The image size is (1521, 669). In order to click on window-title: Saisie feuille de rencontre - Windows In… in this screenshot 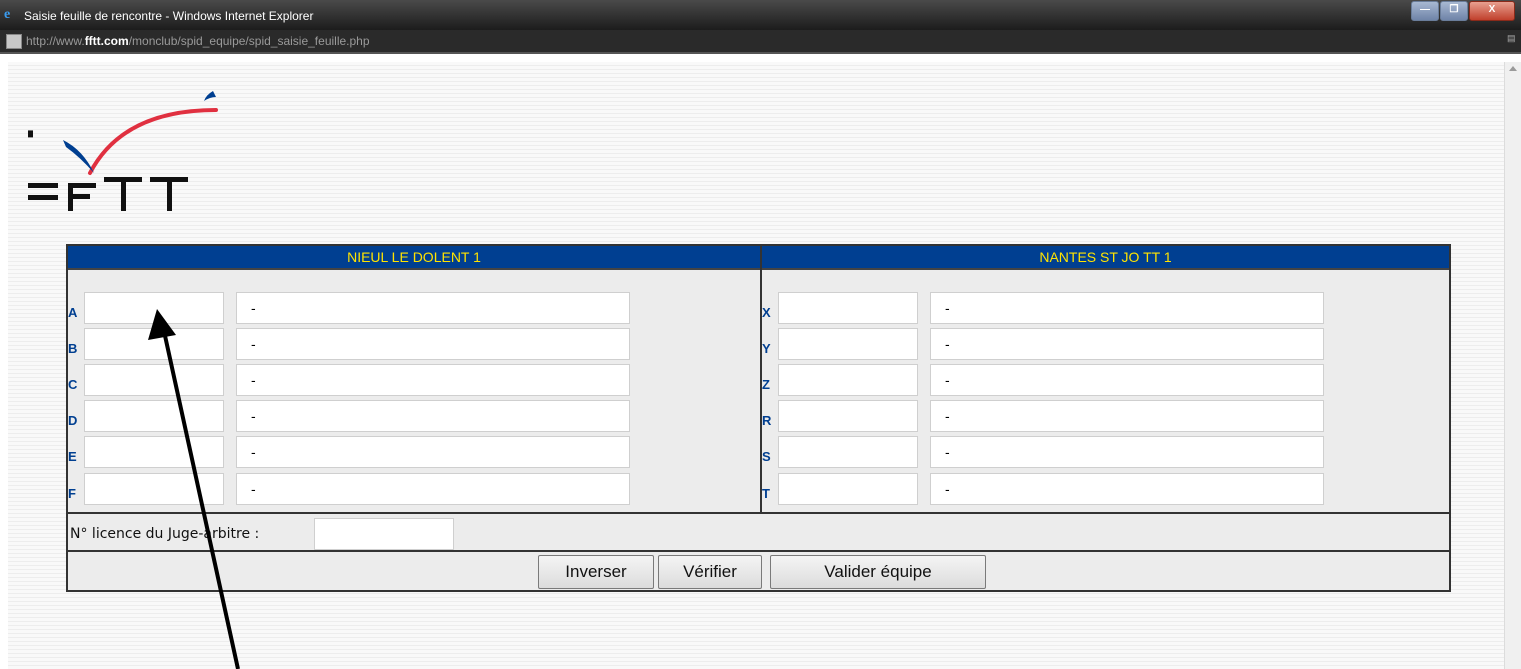, I will do `click(169, 16)`.